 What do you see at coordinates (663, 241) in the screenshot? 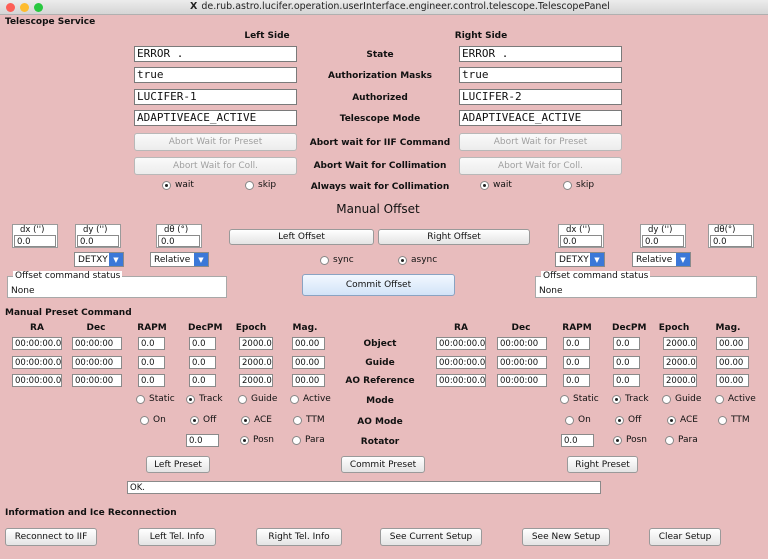
I see `right-dy-input: 0.0` at bounding box center [663, 241].